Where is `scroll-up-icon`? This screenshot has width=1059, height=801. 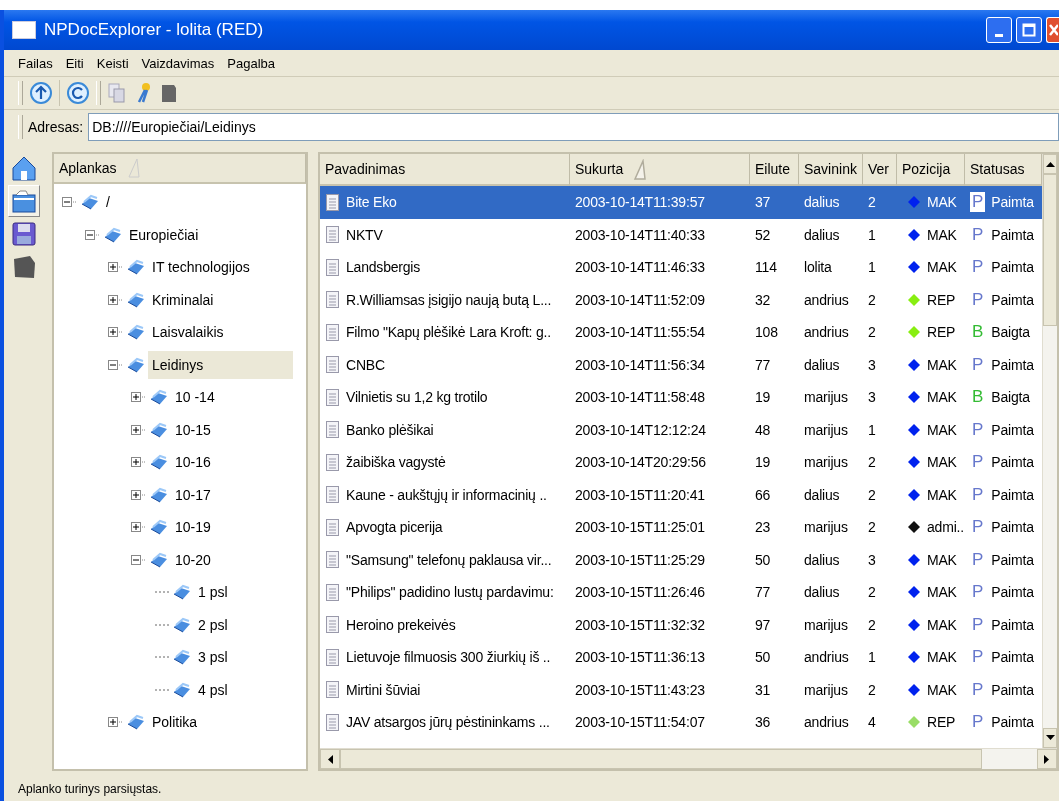 scroll-up-icon is located at coordinates (1050, 164).